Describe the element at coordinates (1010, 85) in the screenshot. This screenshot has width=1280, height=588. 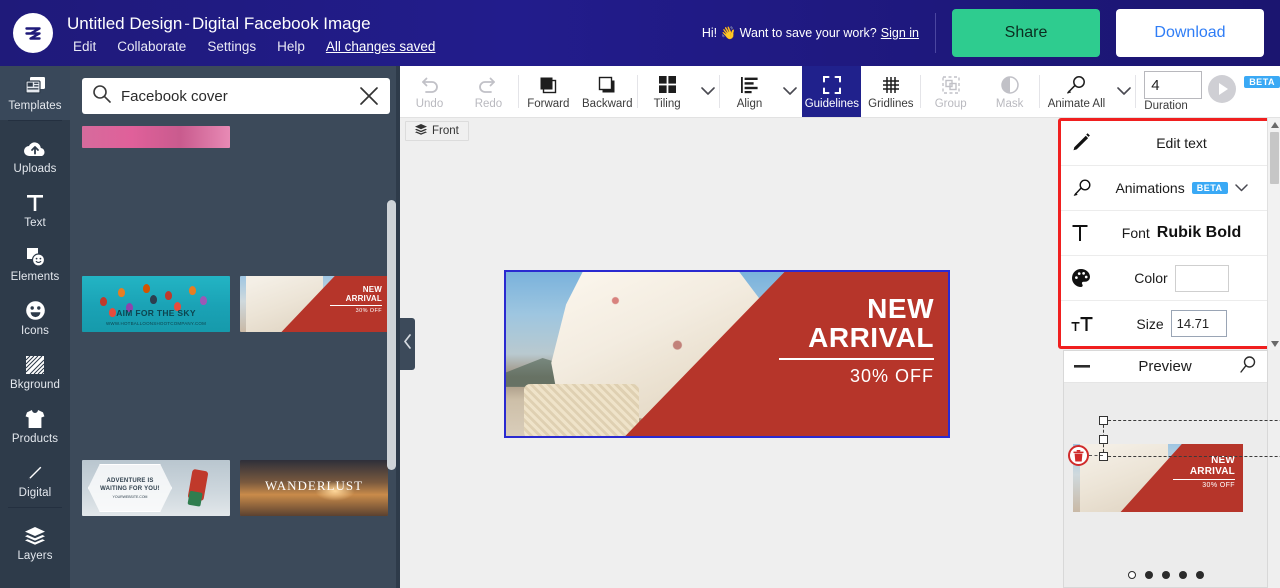
I see `mask-icon` at that location.